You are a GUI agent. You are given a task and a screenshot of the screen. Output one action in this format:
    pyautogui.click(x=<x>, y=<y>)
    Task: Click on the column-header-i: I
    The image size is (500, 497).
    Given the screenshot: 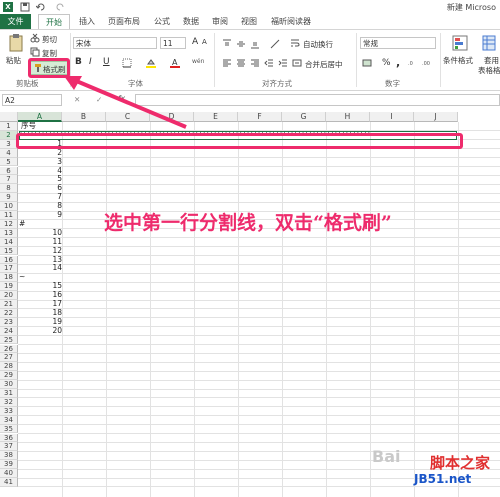 What is the action you would take?
    pyautogui.click(x=392, y=117)
    